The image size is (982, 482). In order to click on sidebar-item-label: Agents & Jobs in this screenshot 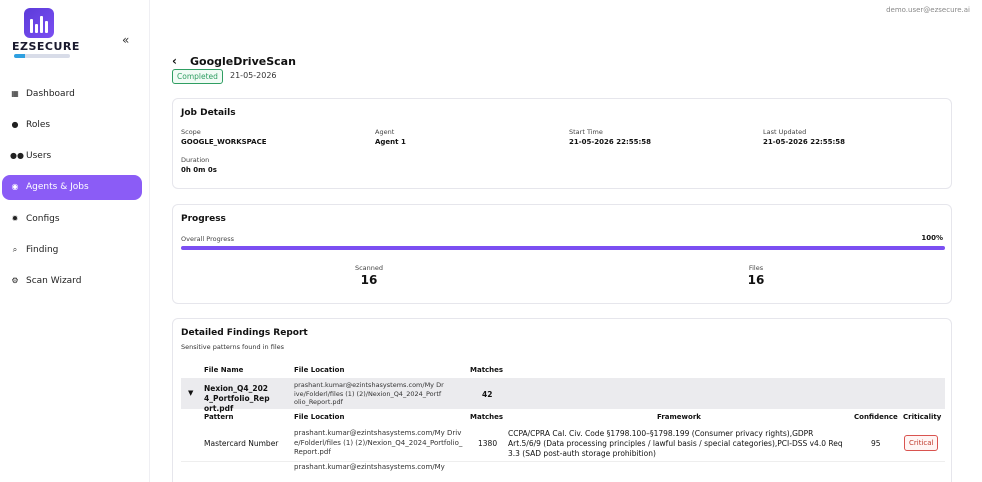, I will do `click(57, 187)`.